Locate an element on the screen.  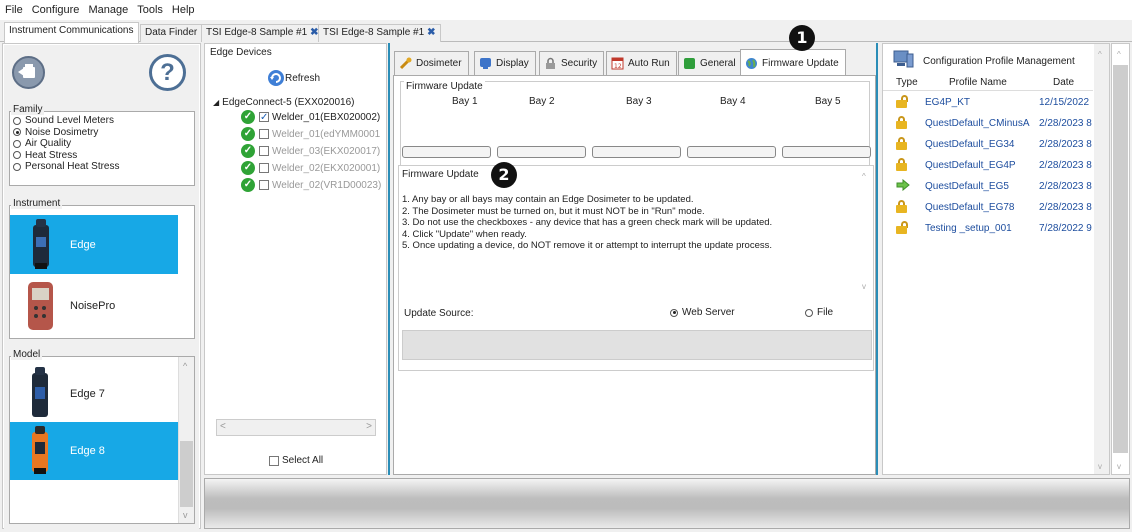
device-name: Welder_01(EBX020002) is located at coordinates (326, 117).